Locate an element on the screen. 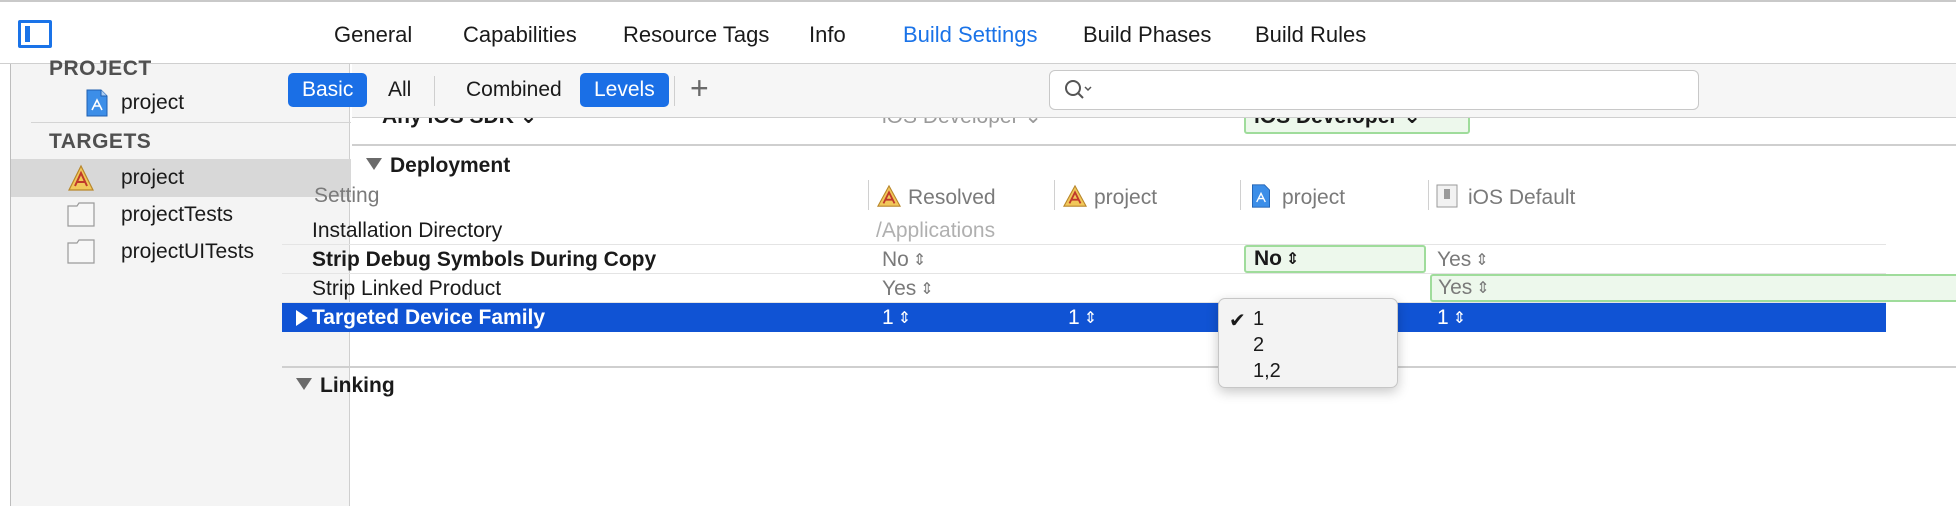  target-value: 1 ⇕ is located at coordinates (1082, 318).